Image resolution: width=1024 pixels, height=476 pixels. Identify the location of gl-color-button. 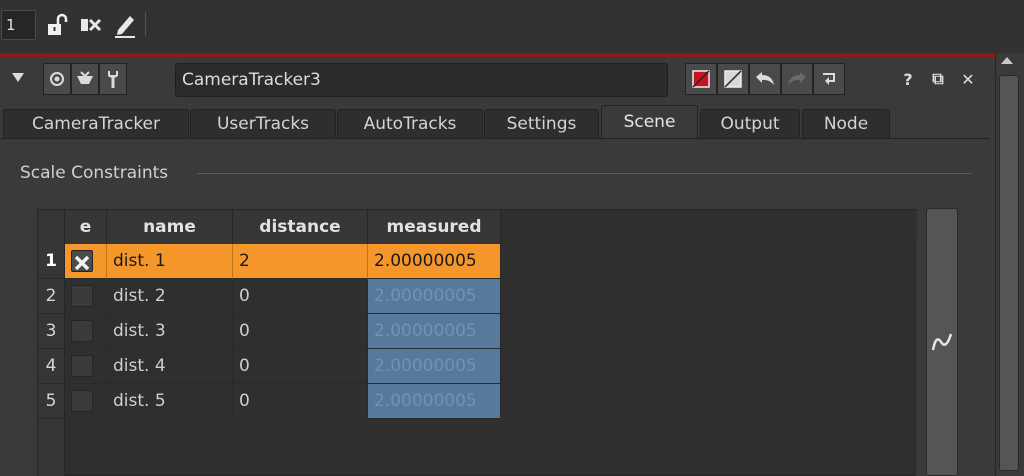
(733, 79).